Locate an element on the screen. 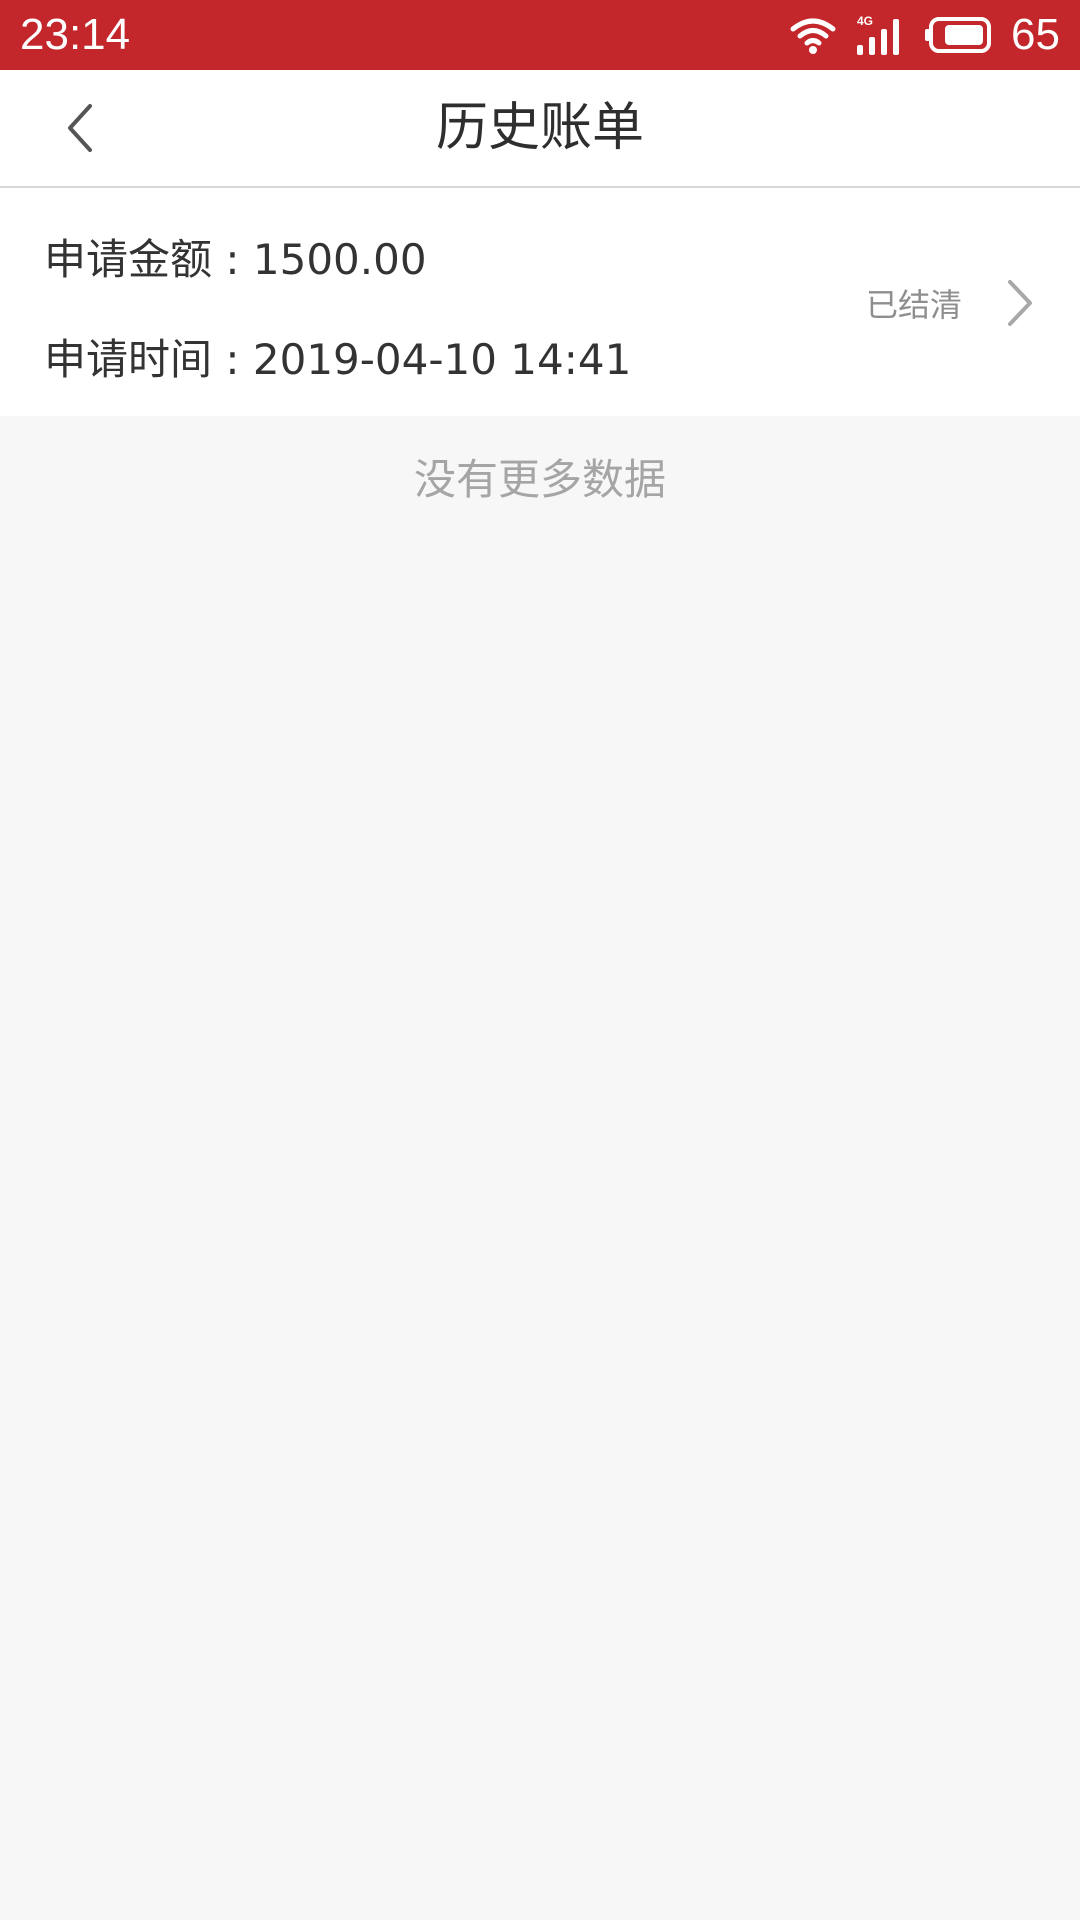 The width and height of the screenshot is (1080, 1920). status-time: 23:14 is located at coordinates (75, 34).